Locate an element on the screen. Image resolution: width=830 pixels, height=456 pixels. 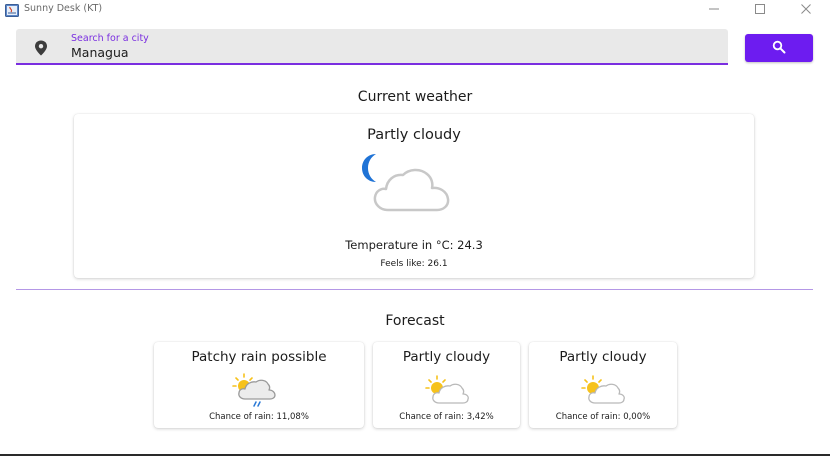
search-field-label: Search for a city is located at coordinates (110, 38).